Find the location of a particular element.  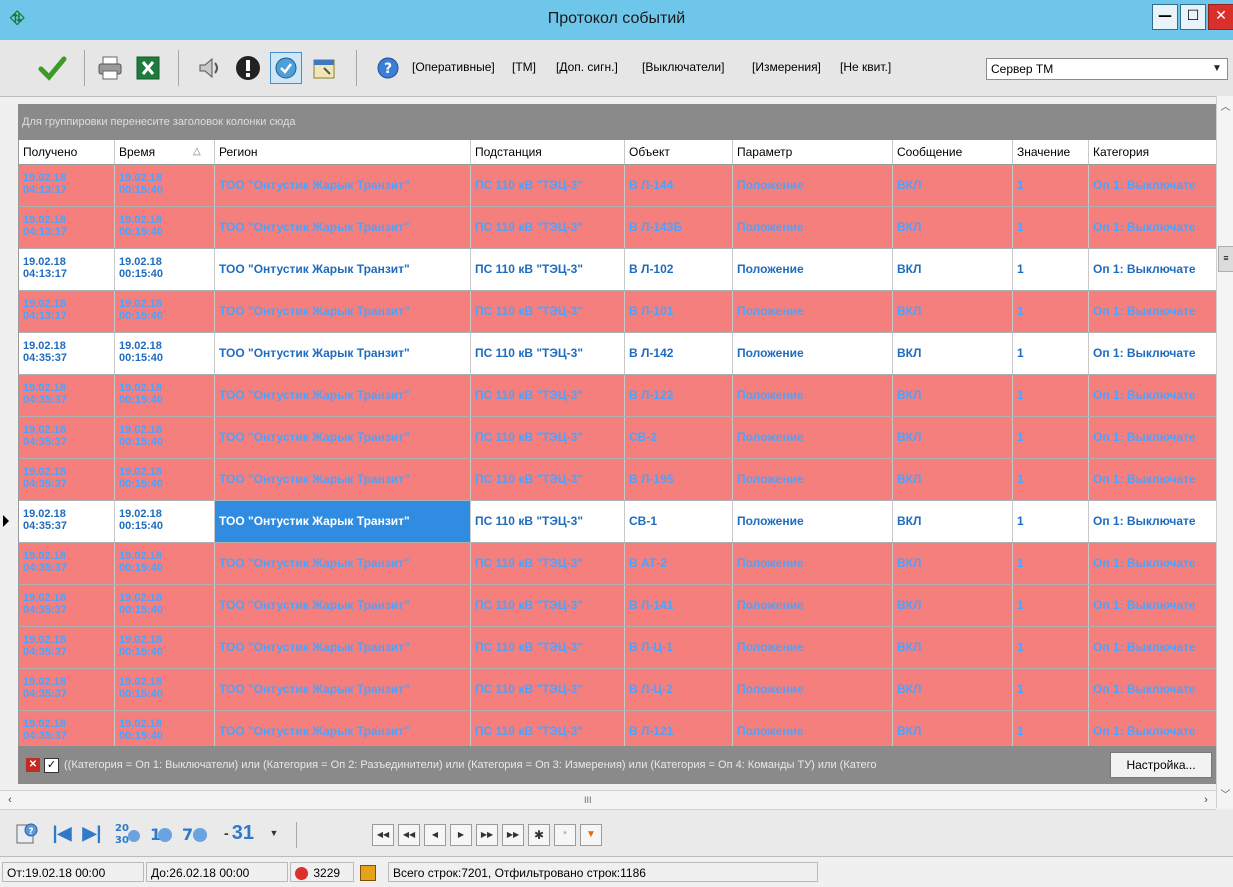

filter-breakers: [Выключатели] is located at coordinates (683, 67).